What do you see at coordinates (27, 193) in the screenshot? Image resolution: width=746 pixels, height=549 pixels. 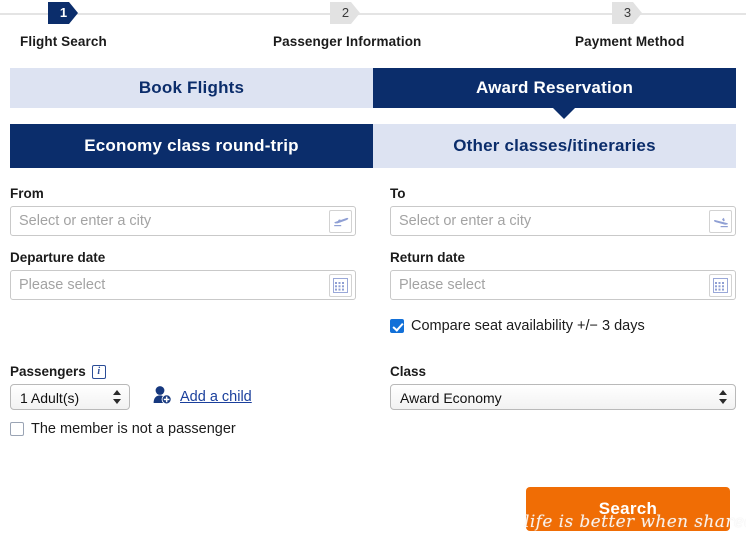 I see `from-label: From` at bounding box center [27, 193].